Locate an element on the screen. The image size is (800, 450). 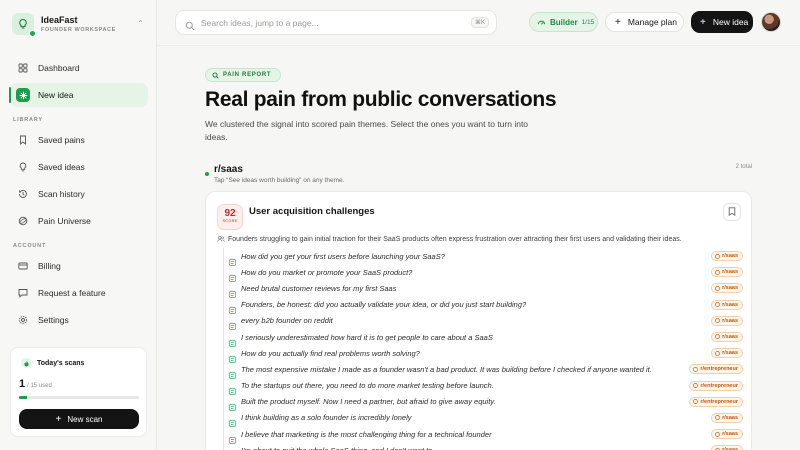
manage-plan-button: + Manage plan is located at coordinates (644, 22).